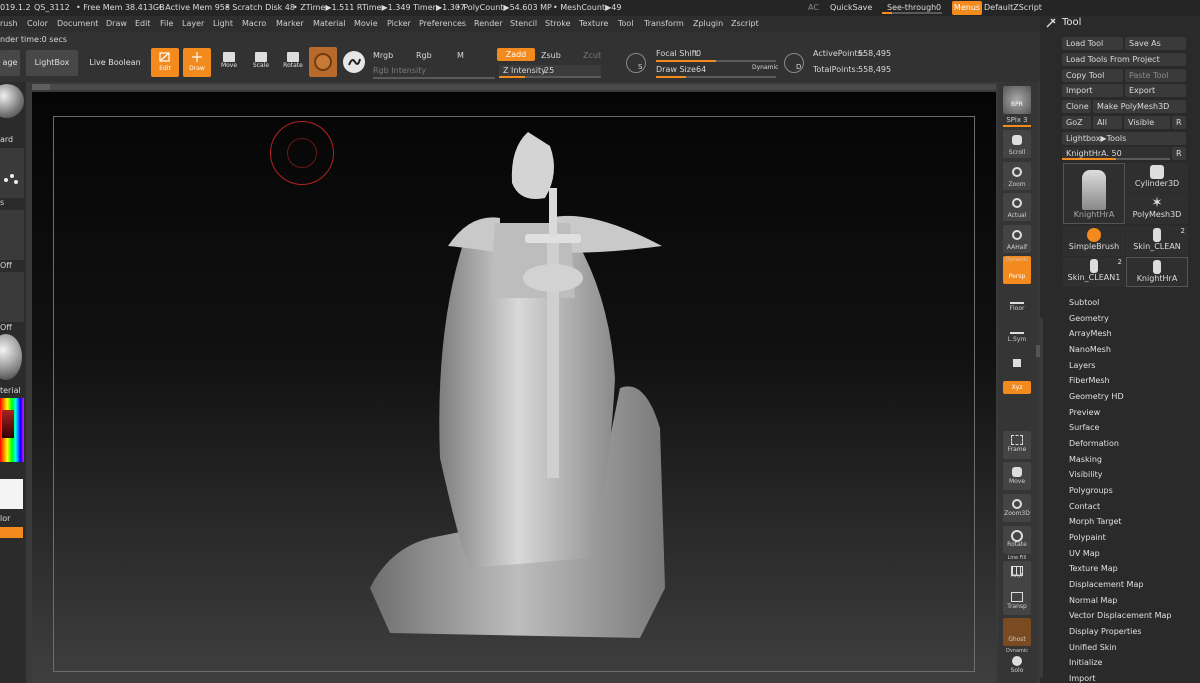  I want to click on move-button: Move, so click(229, 62).